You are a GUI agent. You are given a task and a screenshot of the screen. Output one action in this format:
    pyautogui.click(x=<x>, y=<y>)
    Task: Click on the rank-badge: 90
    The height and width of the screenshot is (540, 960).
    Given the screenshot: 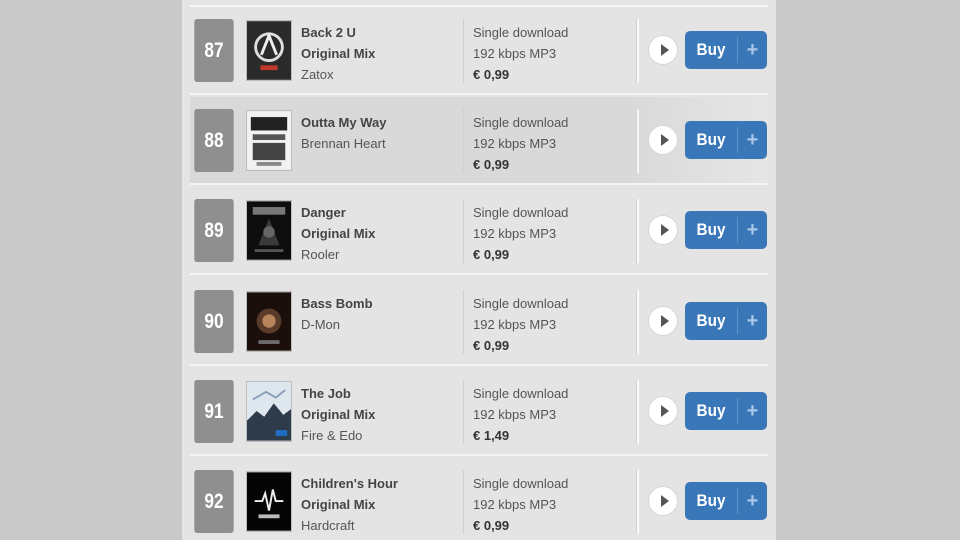 What is the action you would take?
    pyautogui.click(x=214, y=321)
    